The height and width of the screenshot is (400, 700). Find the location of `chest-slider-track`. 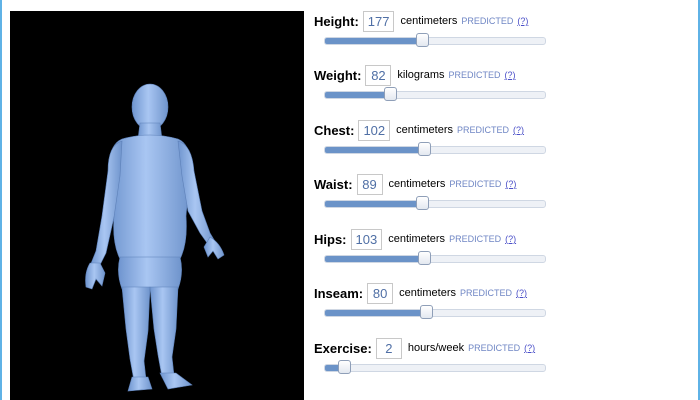

chest-slider-track is located at coordinates (435, 149).